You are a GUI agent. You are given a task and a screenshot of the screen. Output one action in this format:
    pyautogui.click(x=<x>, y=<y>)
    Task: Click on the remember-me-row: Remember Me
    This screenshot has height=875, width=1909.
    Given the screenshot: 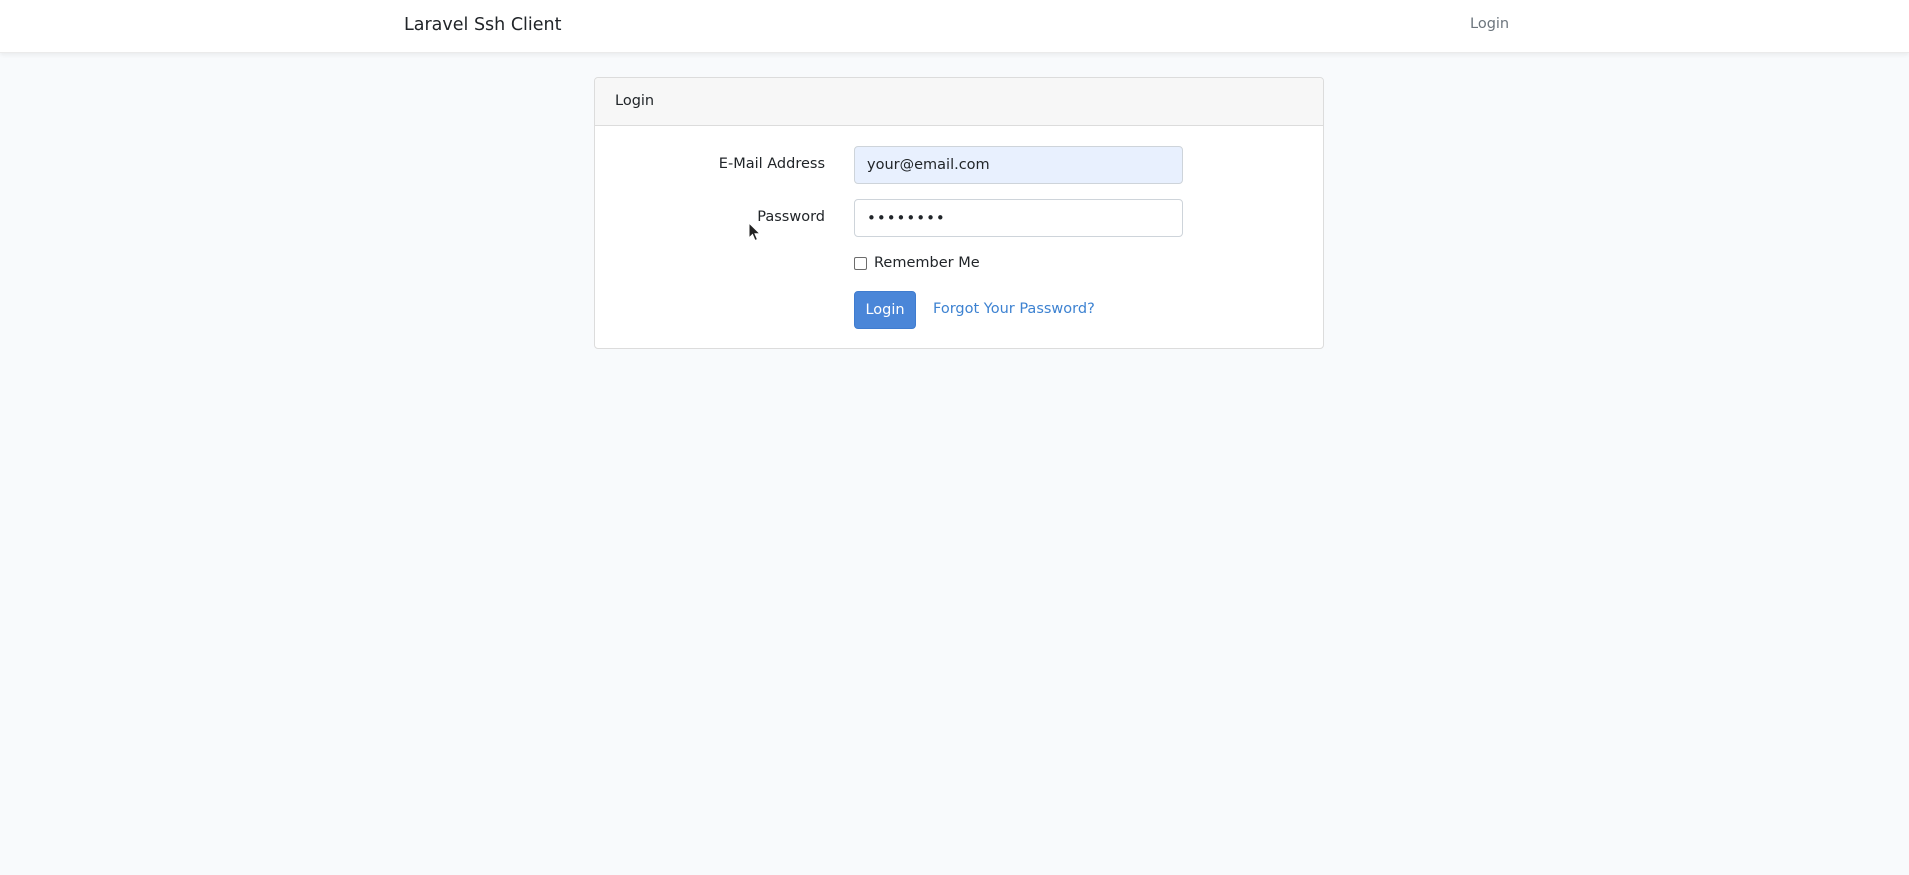 What is the action you would take?
    pyautogui.click(x=917, y=263)
    